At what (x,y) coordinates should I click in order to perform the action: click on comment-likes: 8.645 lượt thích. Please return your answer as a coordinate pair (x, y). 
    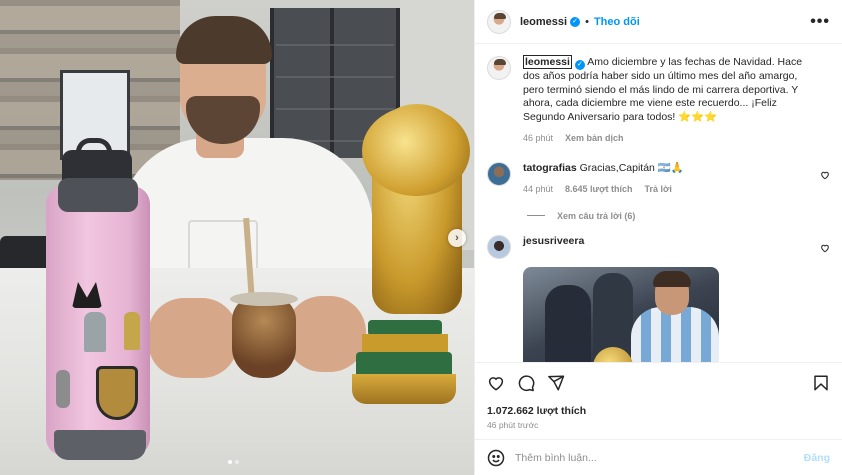
    Looking at the image, I should click on (598, 190).